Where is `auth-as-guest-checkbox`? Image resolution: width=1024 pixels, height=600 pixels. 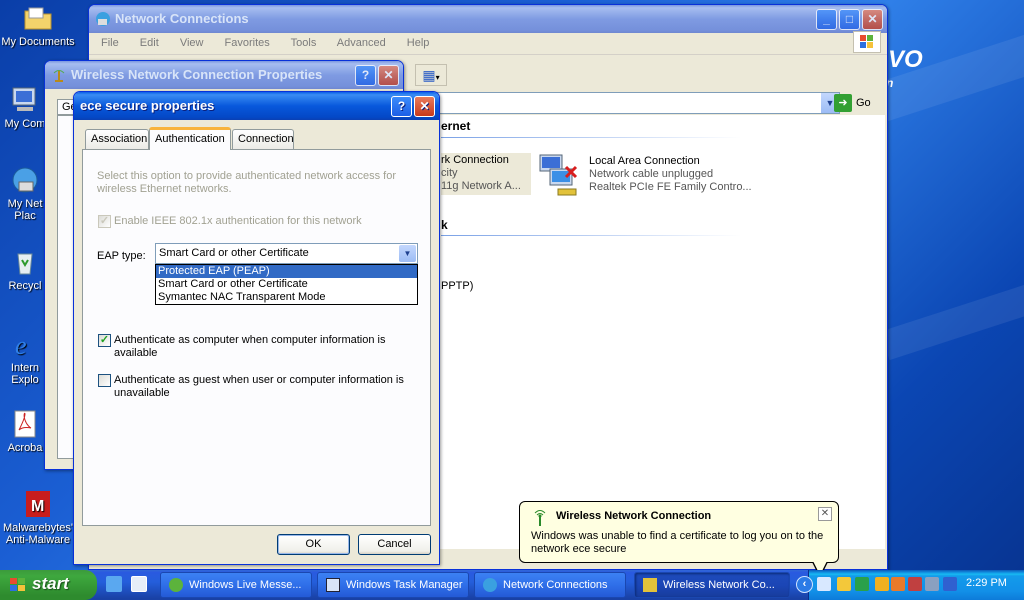
auth-as-guest-checkbox is located at coordinates (104, 380).